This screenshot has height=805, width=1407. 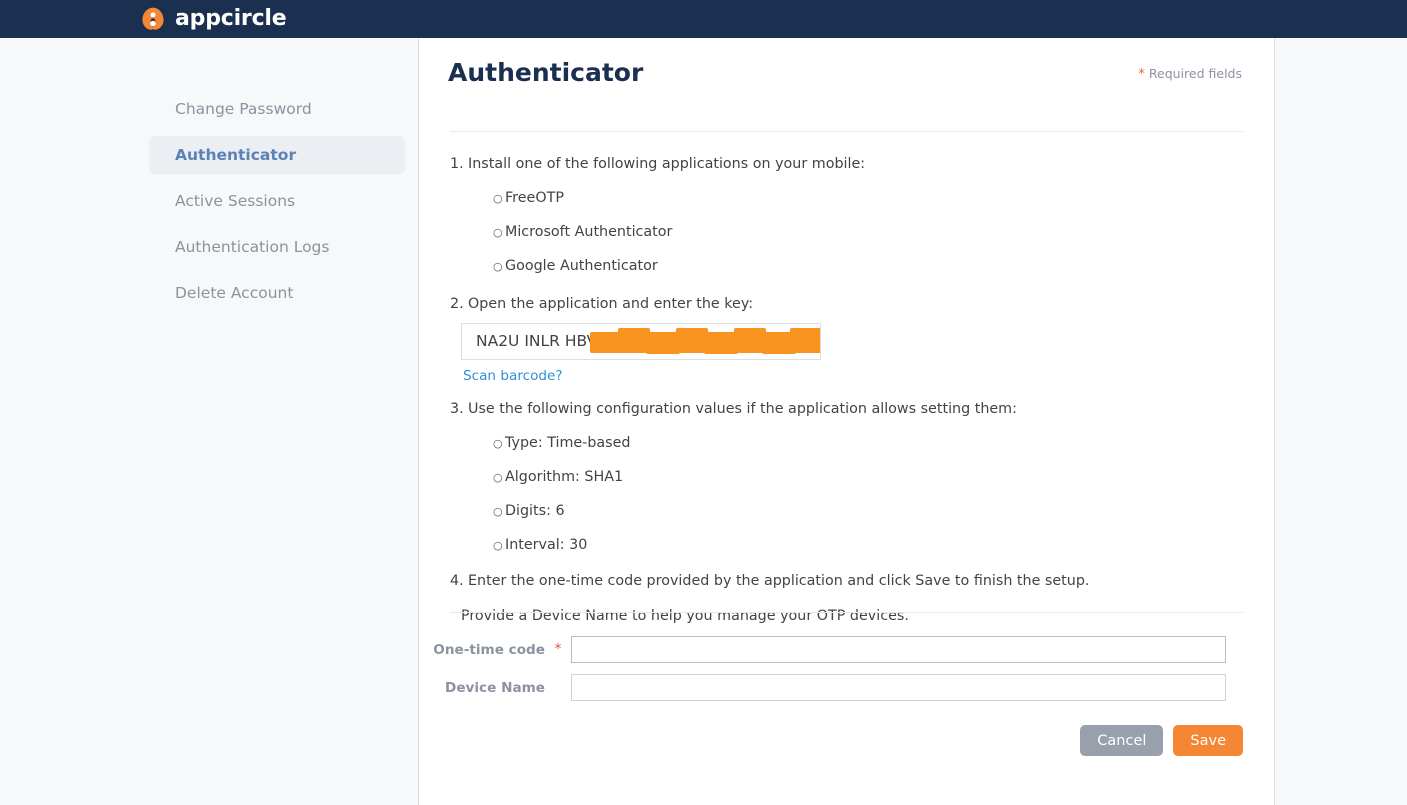 What do you see at coordinates (513, 376) in the screenshot?
I see `scan-barcode-link: Scan barcode?` at bounding box center [513, 376].